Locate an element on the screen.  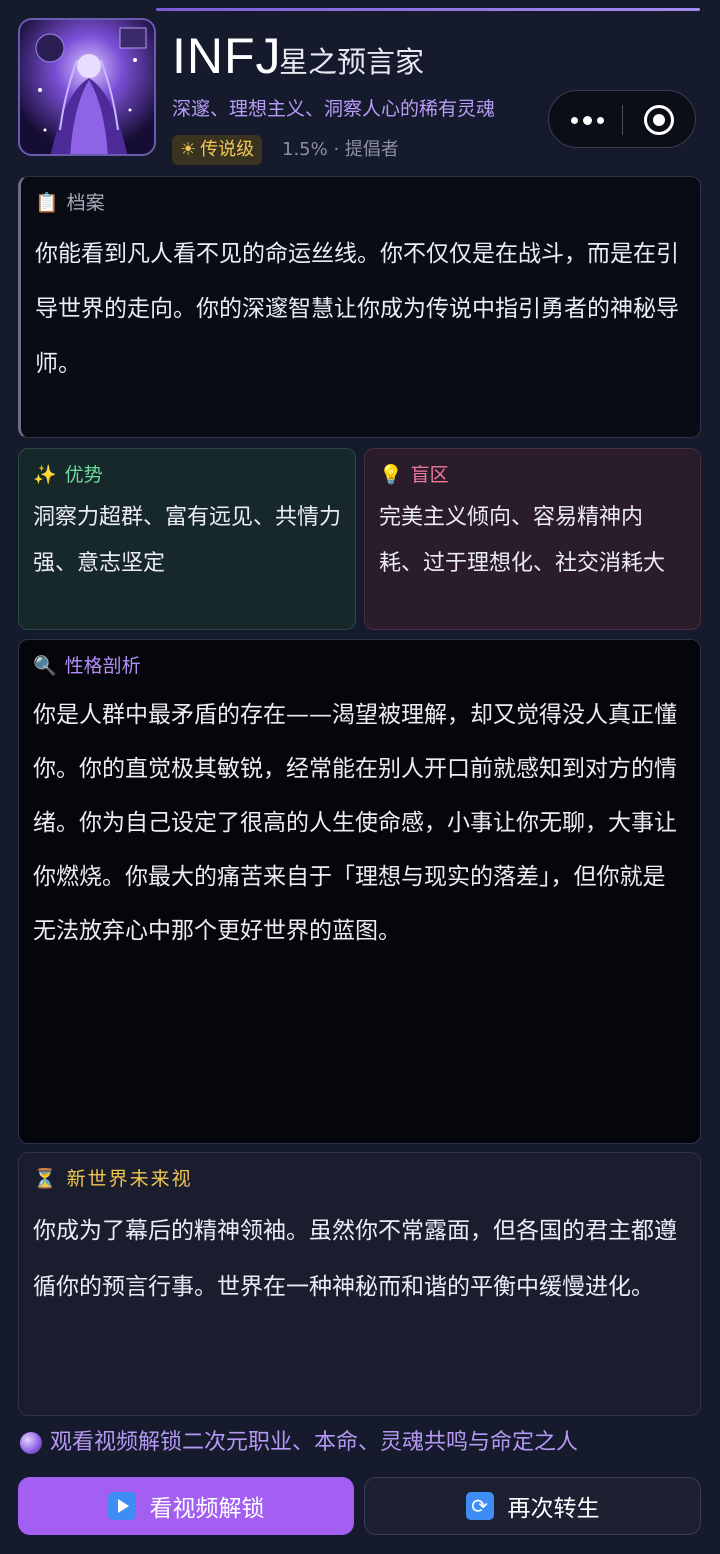
archive-title: 档案 is located at coordinates (85, 203).